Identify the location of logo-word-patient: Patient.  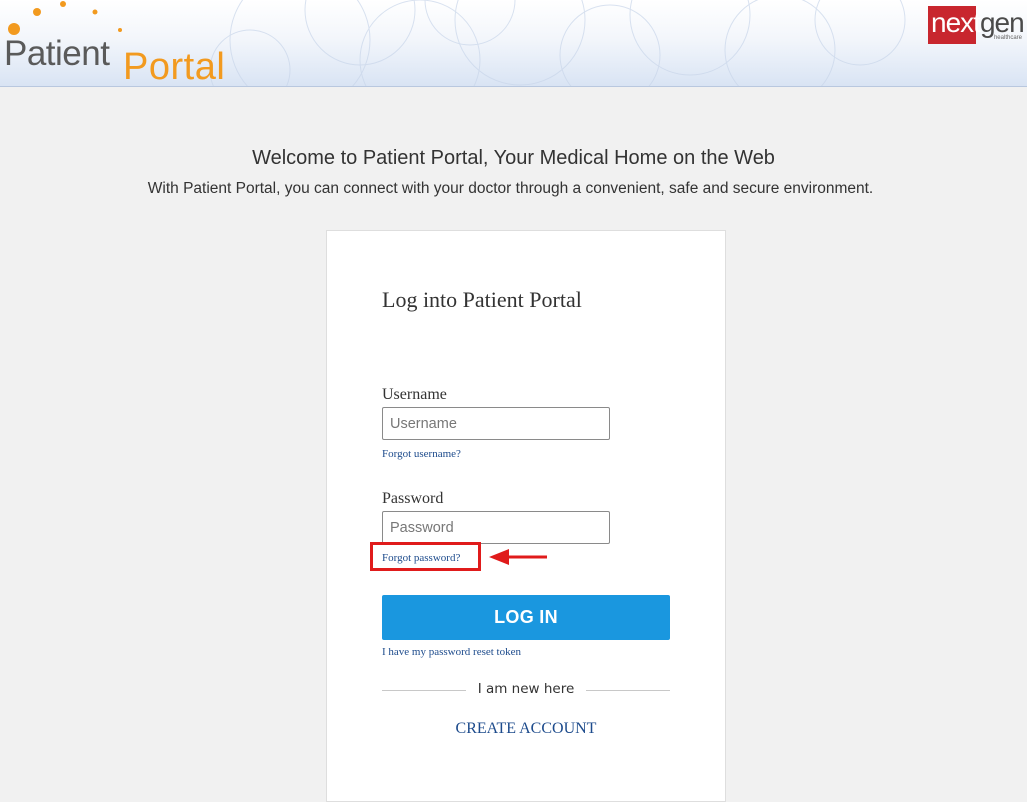
(57, 53).